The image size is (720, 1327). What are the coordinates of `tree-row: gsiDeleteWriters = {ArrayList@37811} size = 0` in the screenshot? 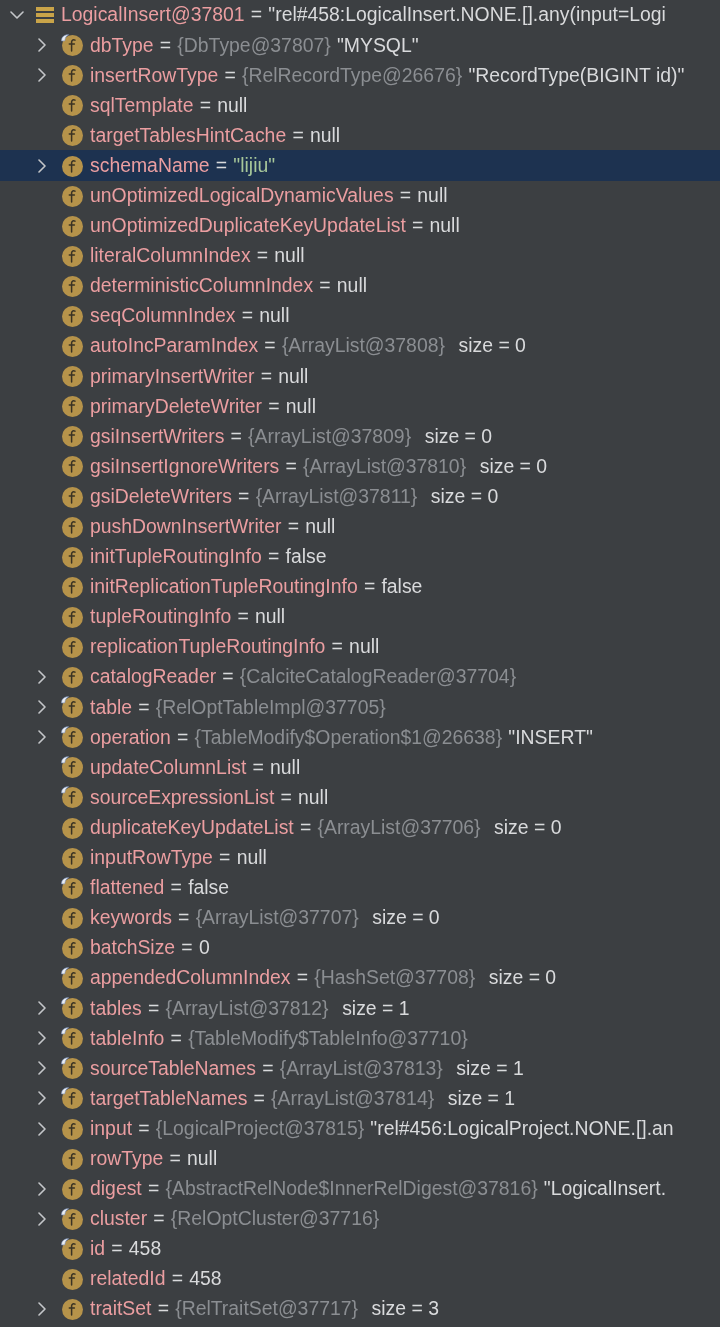 It's located at (360, 496).